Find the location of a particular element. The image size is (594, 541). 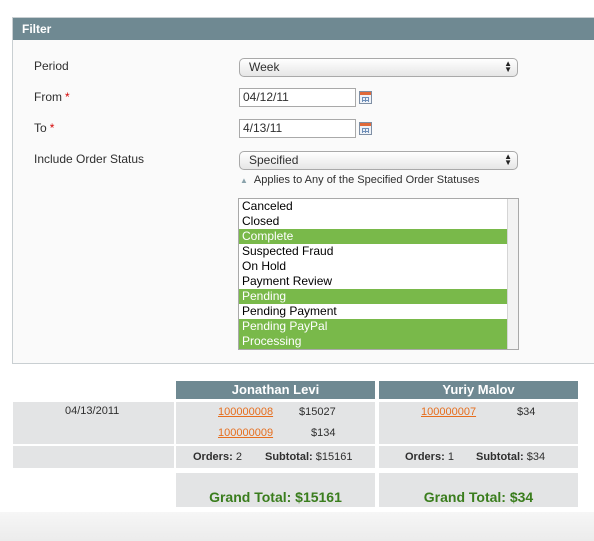

subtotal-jonathan: Subtotal: $15161 is located at coordinates (309, 457).